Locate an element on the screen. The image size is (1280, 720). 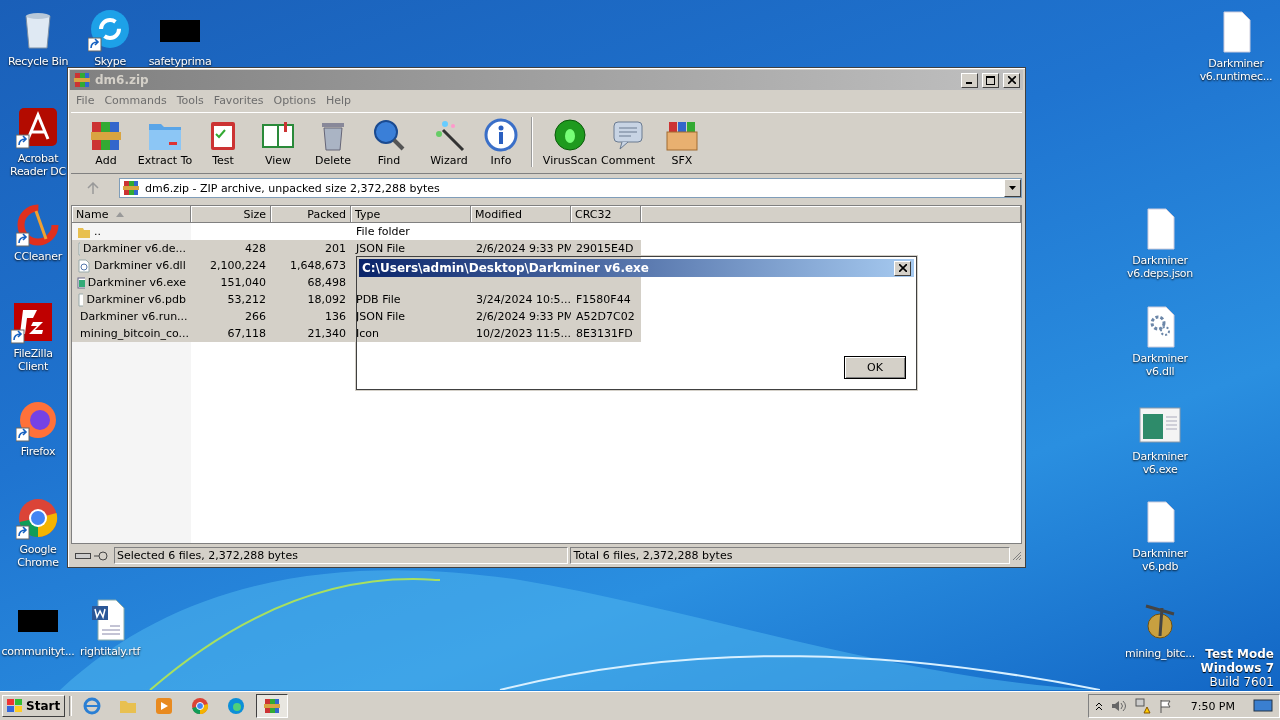
table-cell: 1,648,673 is located at coordinates (318, 265).